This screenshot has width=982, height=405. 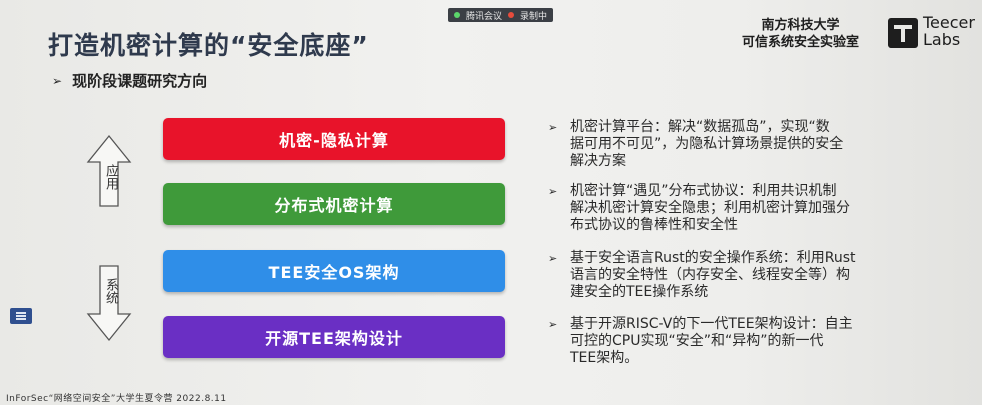 What do you see at coordinates (604, 358) in the screenshot?
I see `bullet-line: TEE架构。` at bounding box center [604, 358].